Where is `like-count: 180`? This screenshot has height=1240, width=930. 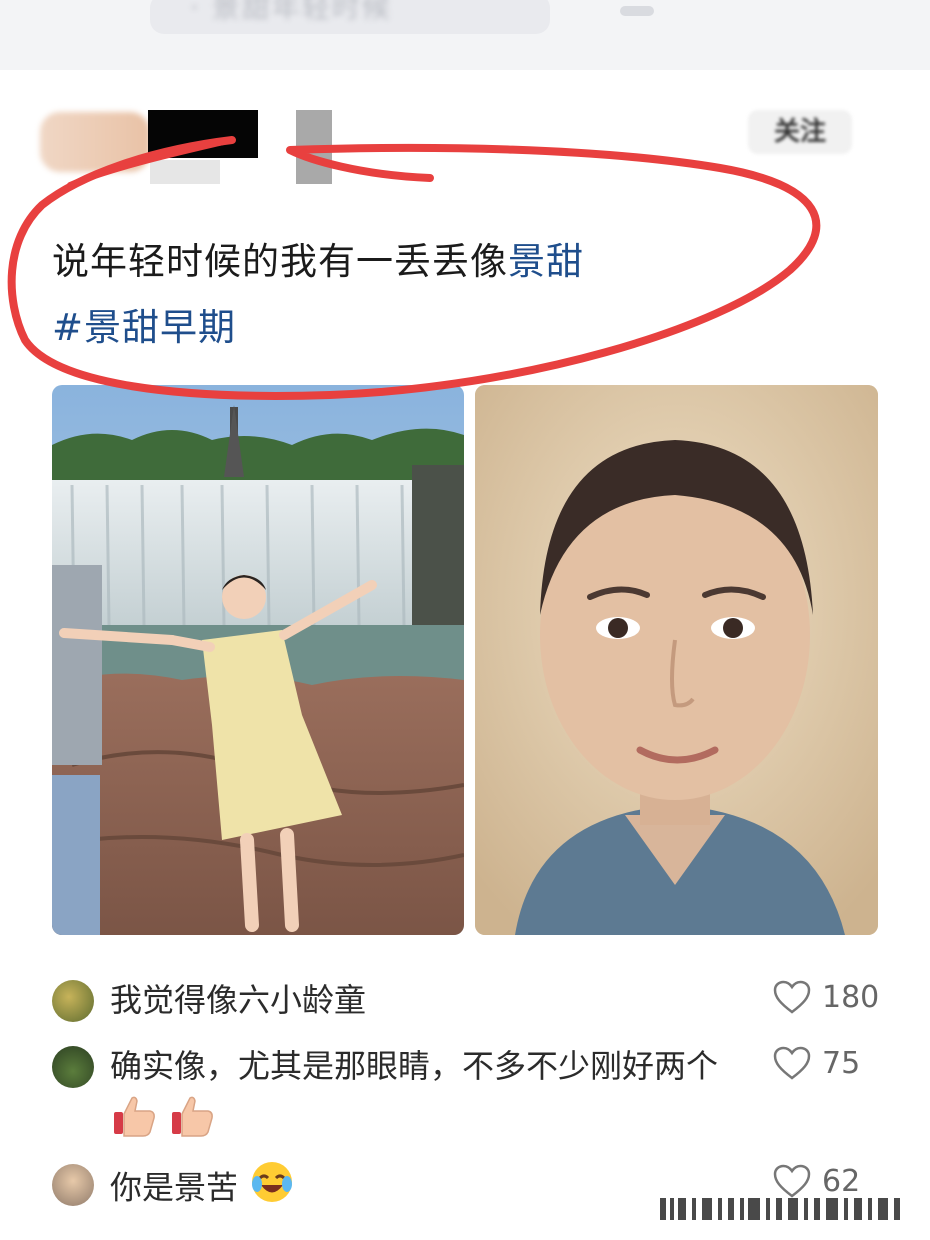
like-count: 180 is located at coordinates (851, 997).